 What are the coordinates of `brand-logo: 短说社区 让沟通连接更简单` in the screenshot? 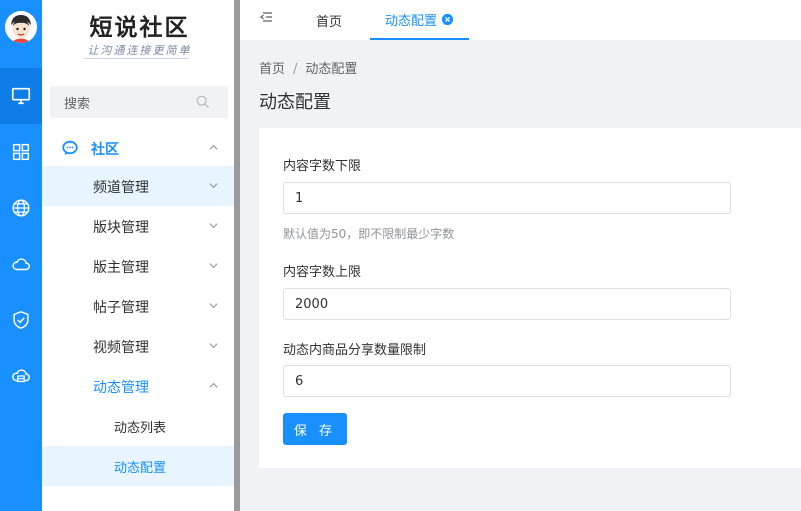 It's located at (139, 34).